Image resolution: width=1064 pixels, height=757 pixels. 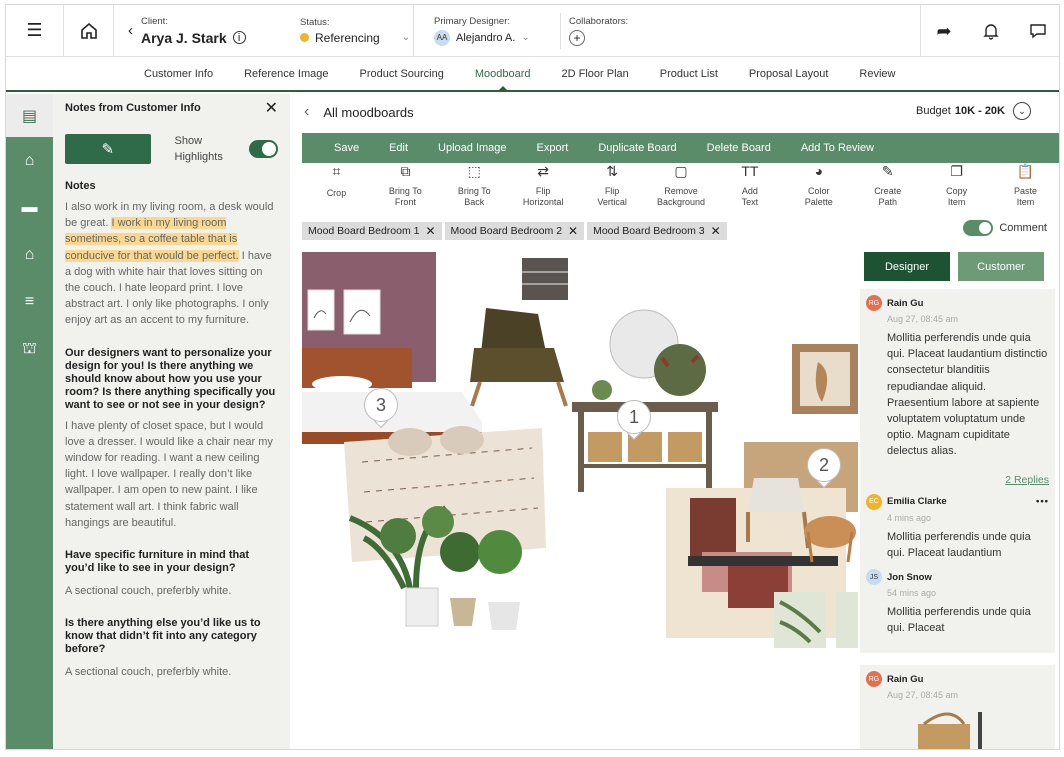 I want to click on add-to-review-button: Add To Review, so click(x=837, y=148).